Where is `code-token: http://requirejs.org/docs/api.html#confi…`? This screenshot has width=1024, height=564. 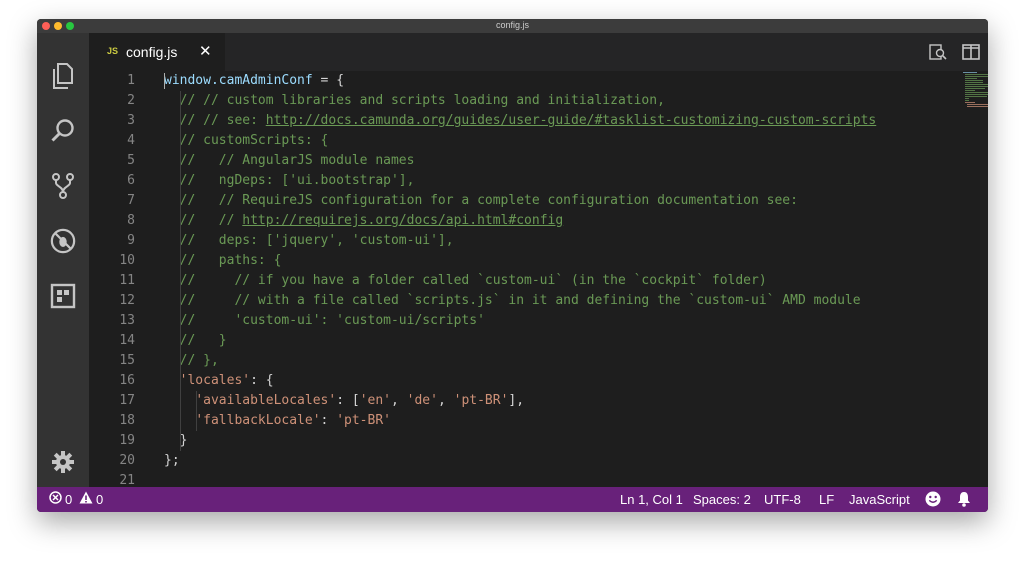 code-token: http://requirejs.org/docs/api.html#confi… is located at coordinates (403, 220).